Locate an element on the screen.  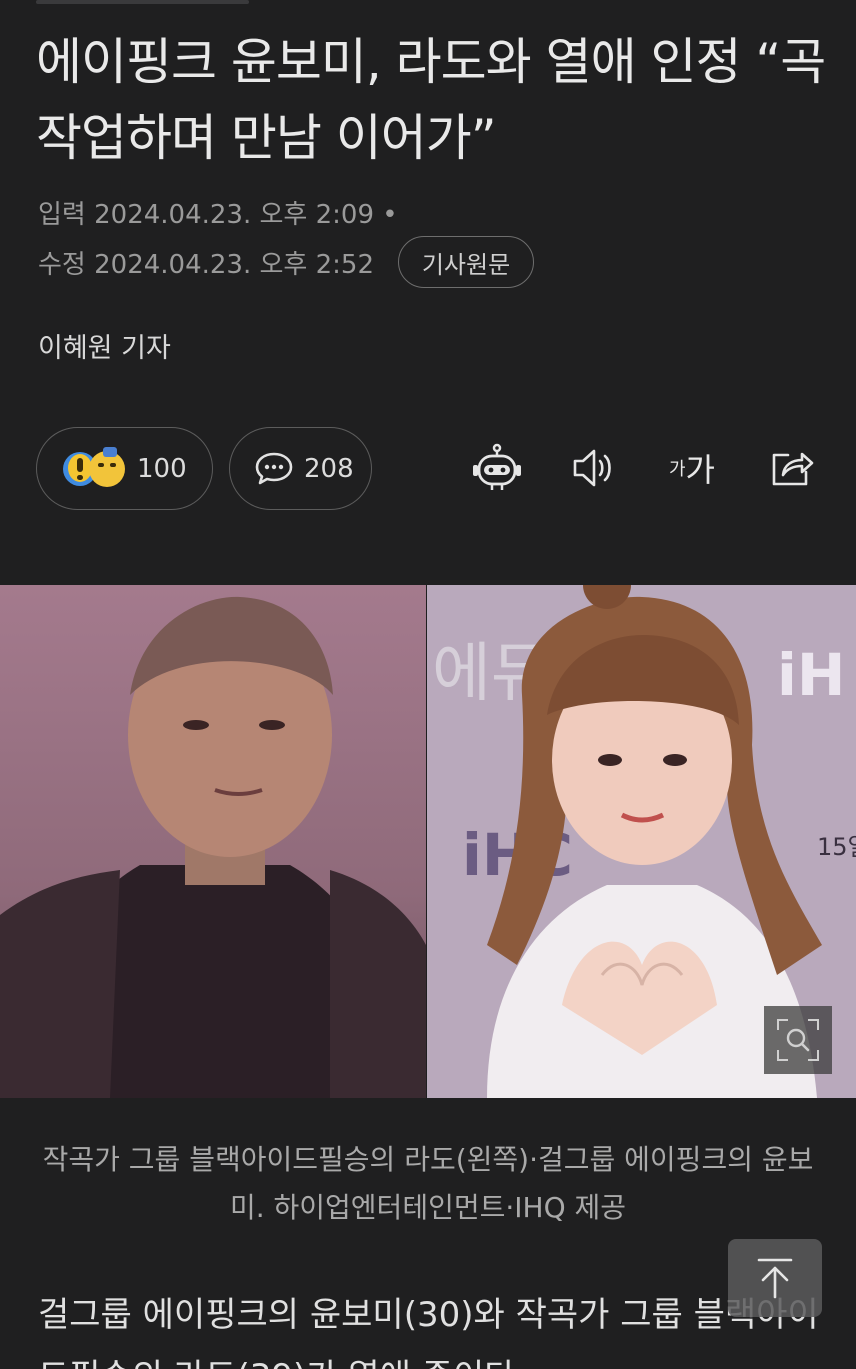
font-small-glyph: 가 is located at coordinates (677, 469).